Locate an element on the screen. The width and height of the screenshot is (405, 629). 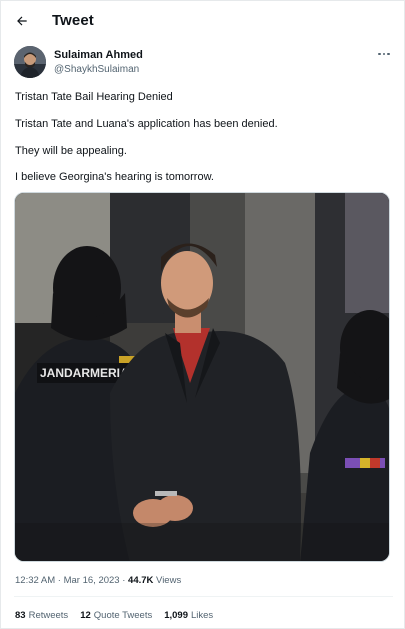
avatar is located at coordinates (30, 62).